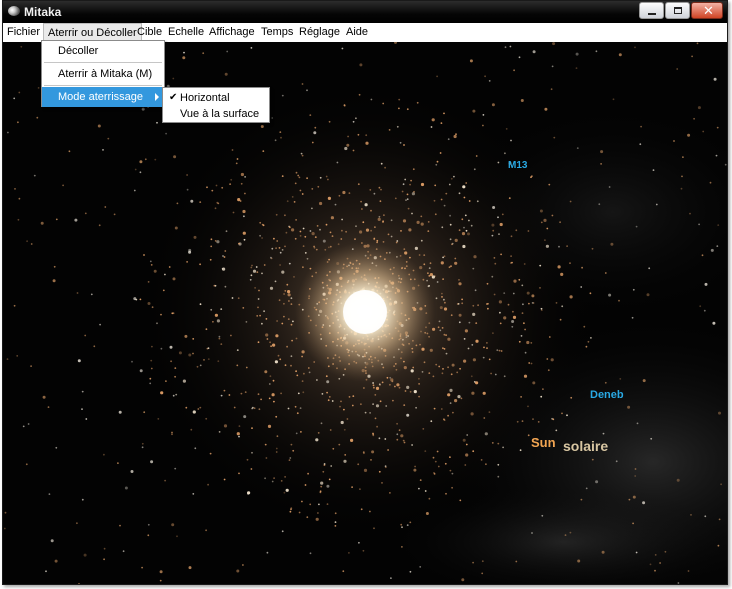 Image resolution: width=732 pixels, height=589 pixels. What do you see at coordinates (103, 97) in the screenshot?
I see `menu-item-mode-aterrissage: Mode aterrissage` at bounding box center [103, 97].